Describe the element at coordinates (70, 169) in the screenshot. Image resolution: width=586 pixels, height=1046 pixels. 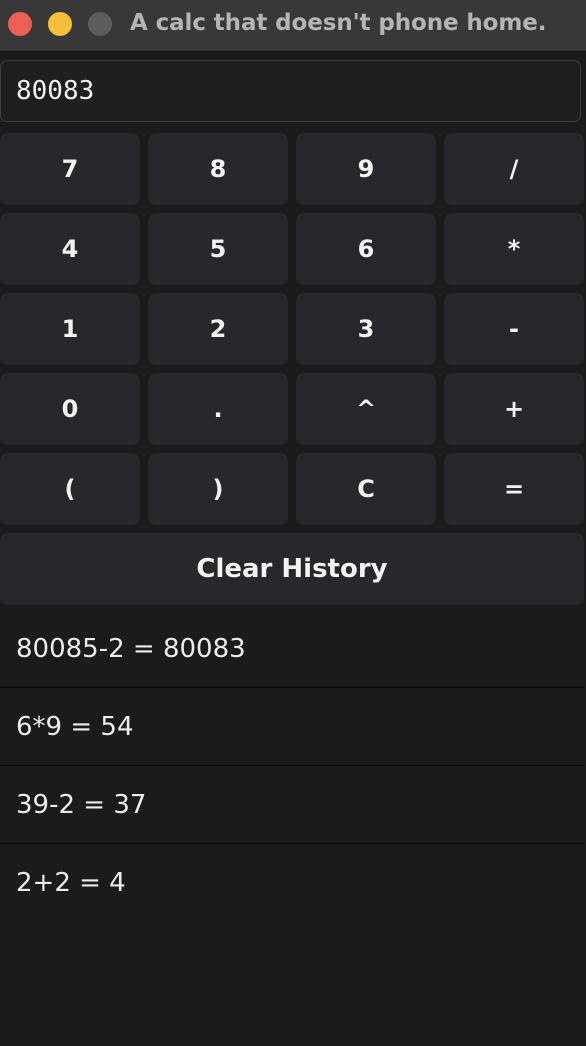
I see `key-7: 7` at that location.